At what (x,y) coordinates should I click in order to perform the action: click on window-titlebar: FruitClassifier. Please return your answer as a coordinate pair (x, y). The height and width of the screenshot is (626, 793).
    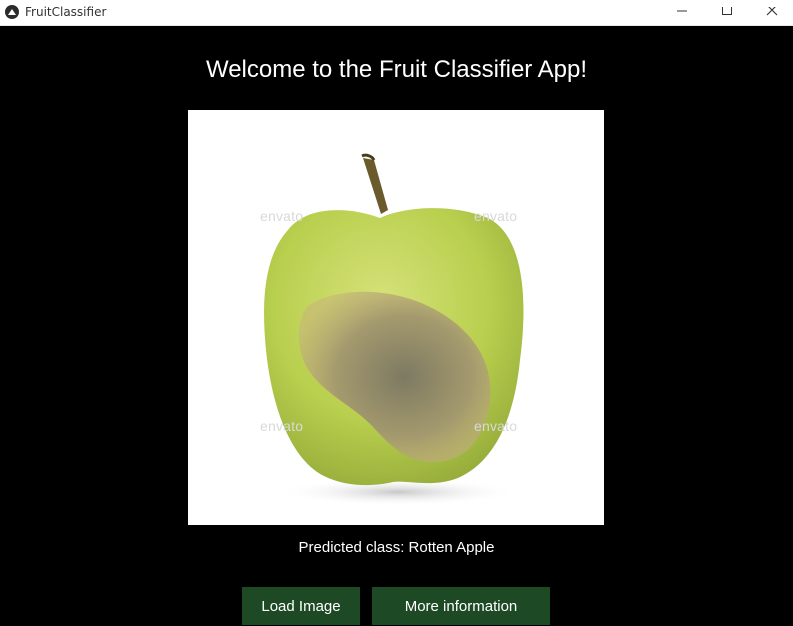
    Looking at the image, I should click on (396, 13).